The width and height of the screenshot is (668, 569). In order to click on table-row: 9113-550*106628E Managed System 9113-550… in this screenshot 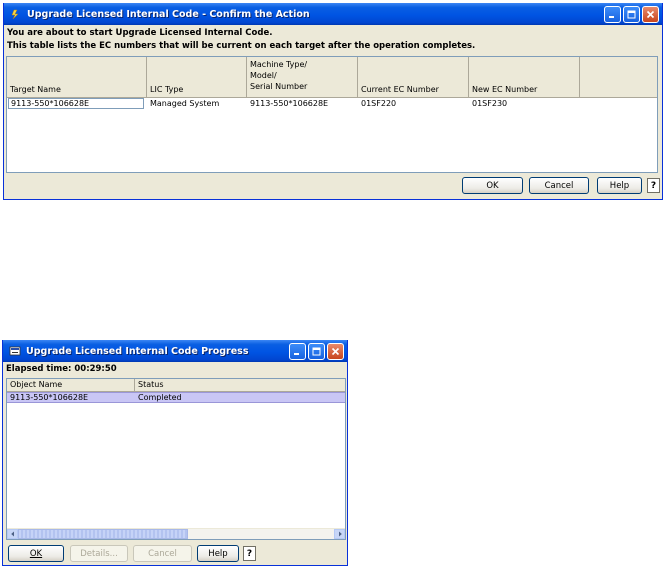, I will do `click(293, 104)`.